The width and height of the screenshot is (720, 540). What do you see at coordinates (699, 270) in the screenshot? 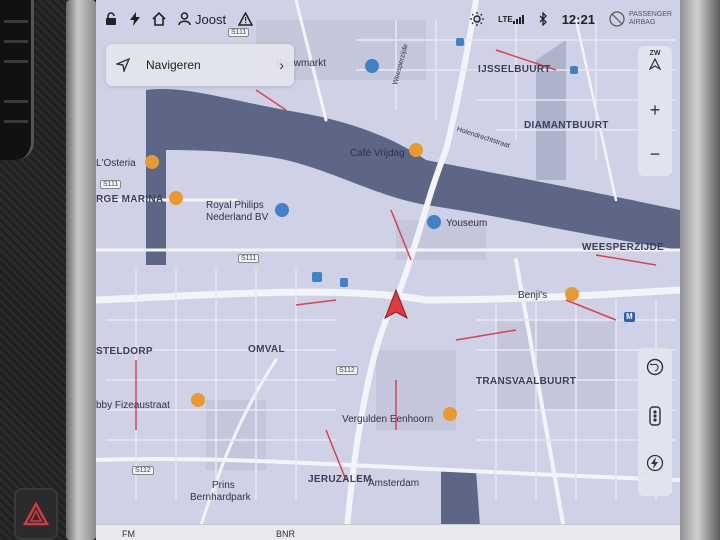
I see `screen-frame-right` at bounding box center [699, 270].